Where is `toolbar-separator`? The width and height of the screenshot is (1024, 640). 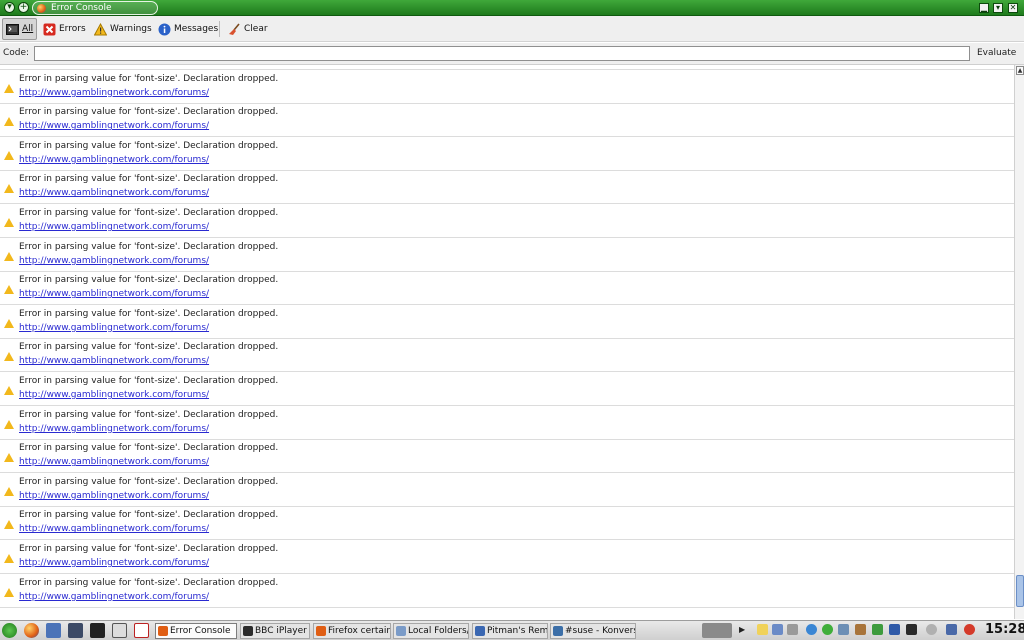 toolbar-separator is located at coordinates (219, 29).